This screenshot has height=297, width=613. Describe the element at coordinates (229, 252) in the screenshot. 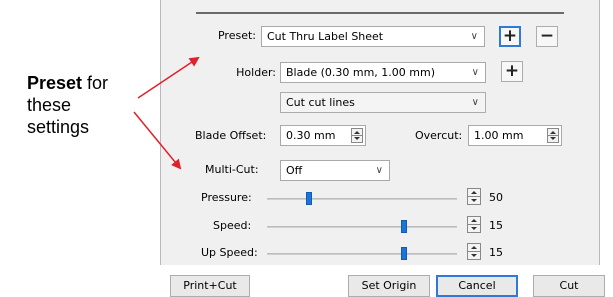

I see `up-speed-label: Up Speed:` at that location.